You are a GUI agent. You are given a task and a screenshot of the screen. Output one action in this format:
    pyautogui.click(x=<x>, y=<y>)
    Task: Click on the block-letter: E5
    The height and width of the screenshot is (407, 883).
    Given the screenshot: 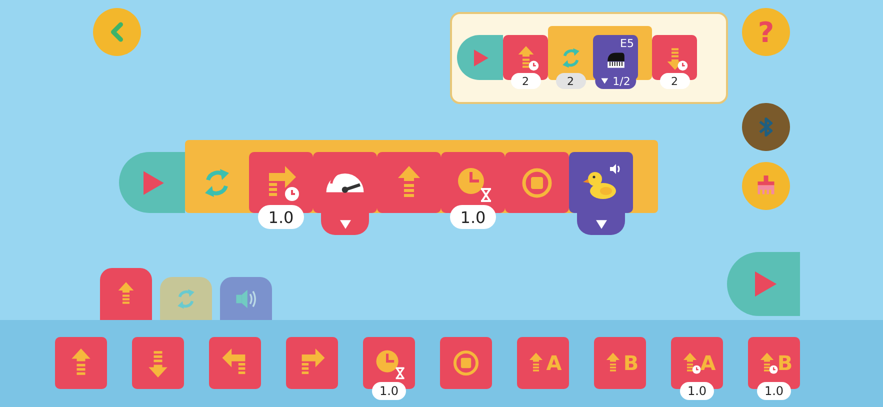 What is the action you would take?
    pyautogui.click(x=627, y=43)
    